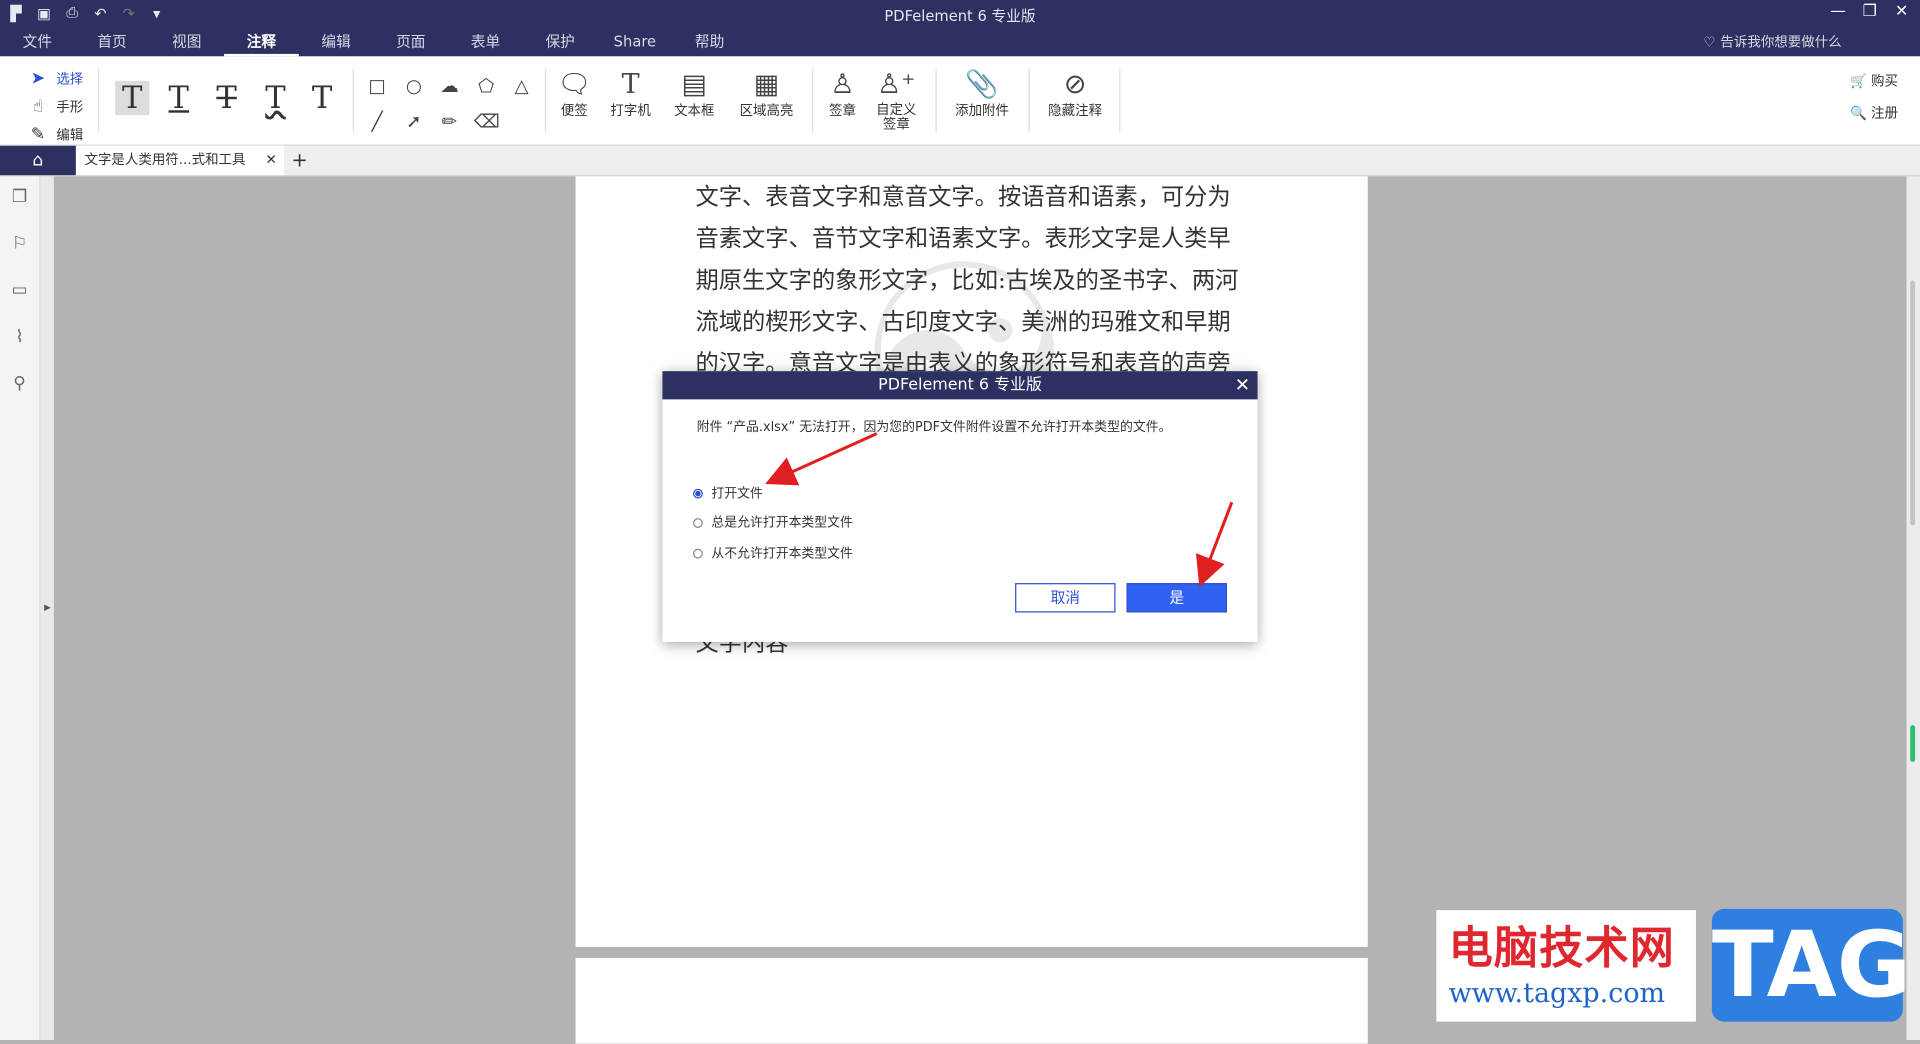  What do you see at coordinates (1557, 994) in the screenshot?
I see `site-watermark-url: www.tagxp.com` at bounding box center [1557, 994].